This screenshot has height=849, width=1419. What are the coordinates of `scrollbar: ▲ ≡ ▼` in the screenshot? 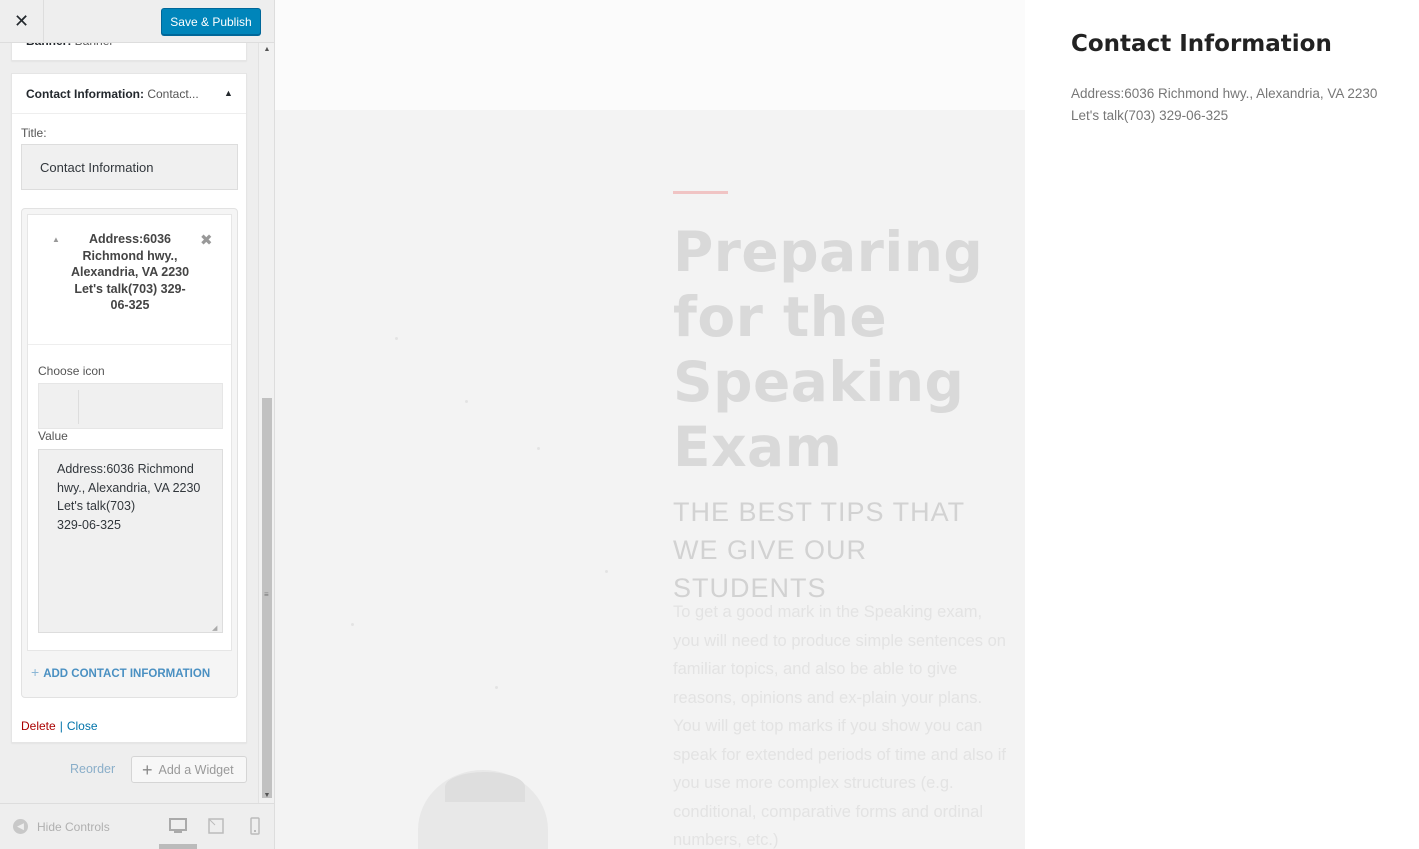 It's located at (266, 423).